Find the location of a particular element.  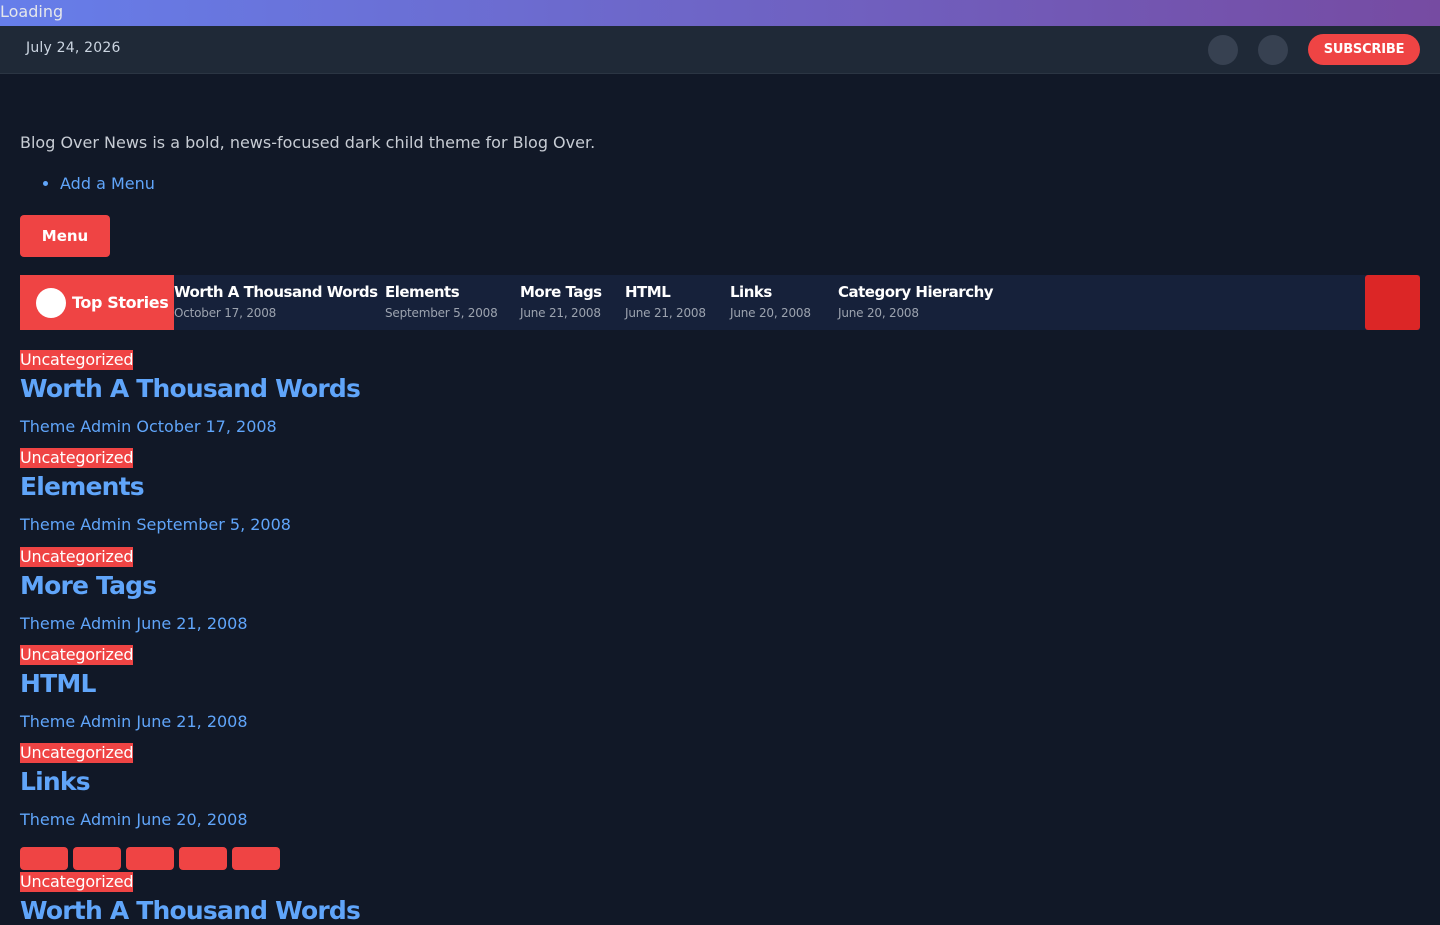

post-title: HTML is located at coordinates (134, 683).